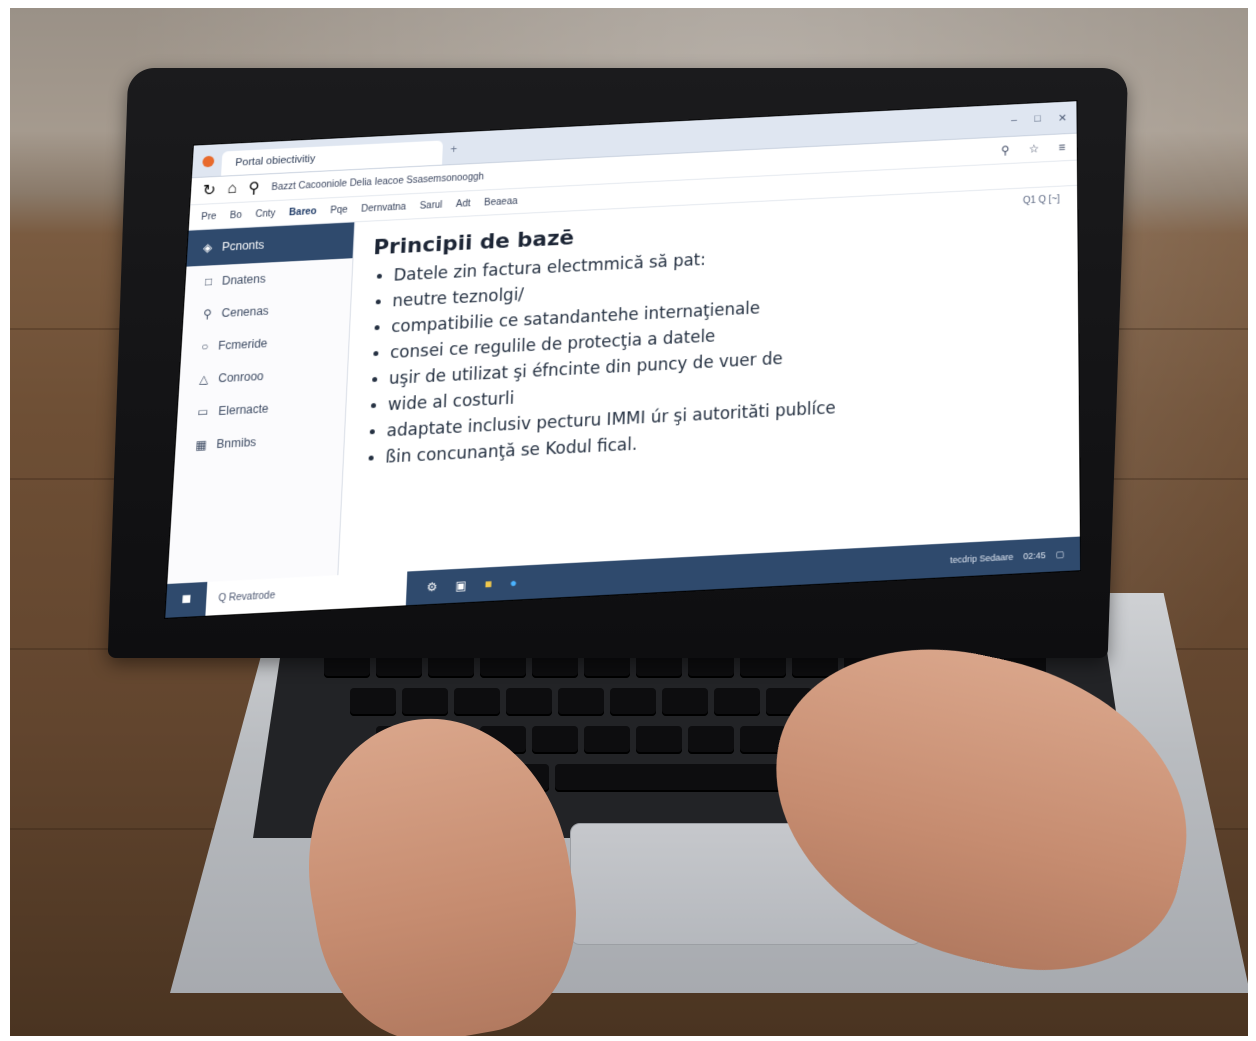 This screenshot has width=1256, height=1041. I want to click on toolbar-item: Adt, so click(463, 203).